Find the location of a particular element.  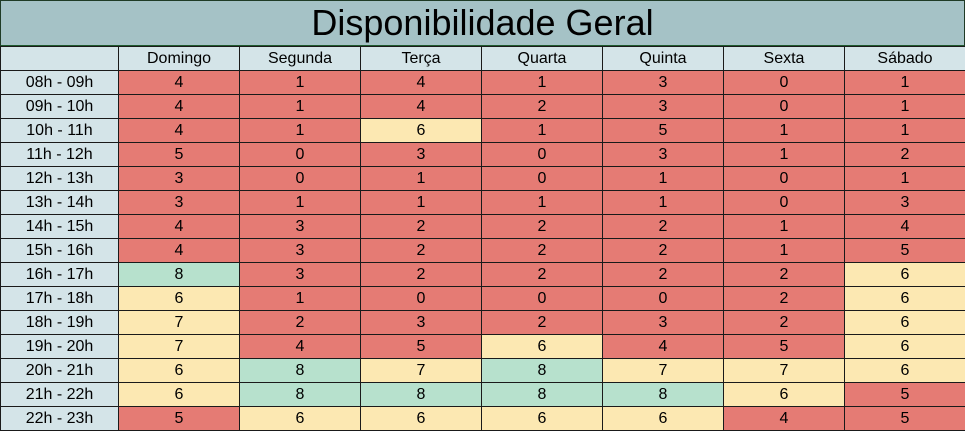

day-header-quarta: Quarta is located at coordinates (542, 58).